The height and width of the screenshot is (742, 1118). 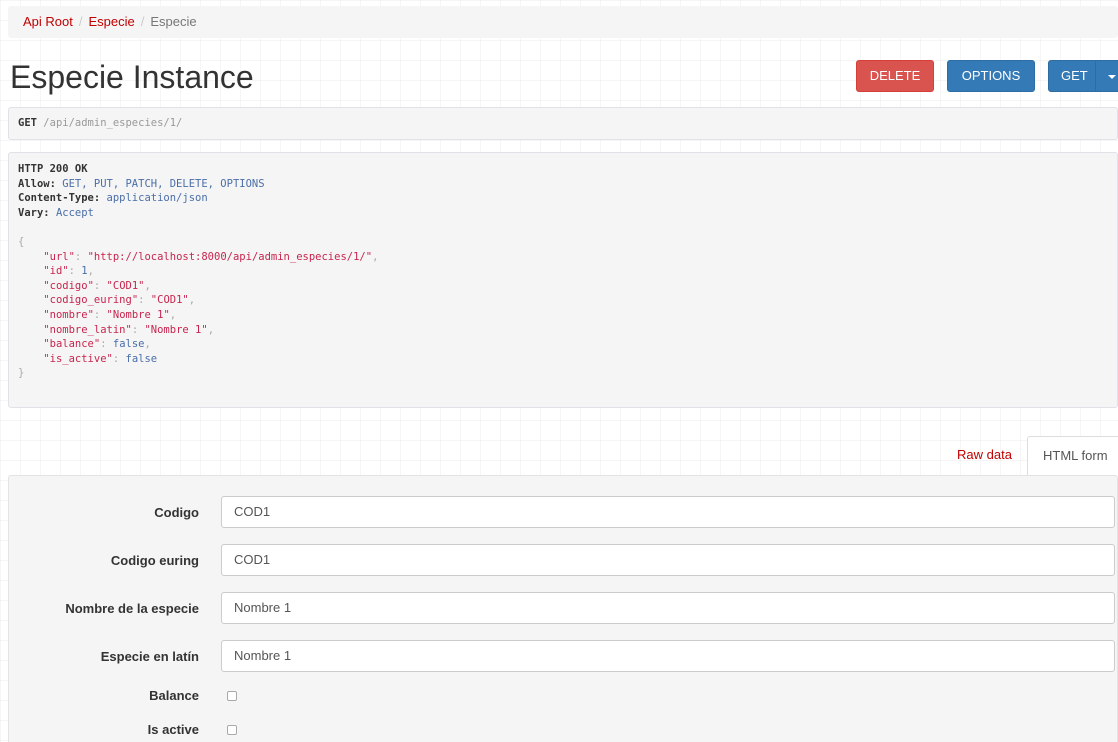 I want to click on request-method: GET, so click(x=27, y=123).